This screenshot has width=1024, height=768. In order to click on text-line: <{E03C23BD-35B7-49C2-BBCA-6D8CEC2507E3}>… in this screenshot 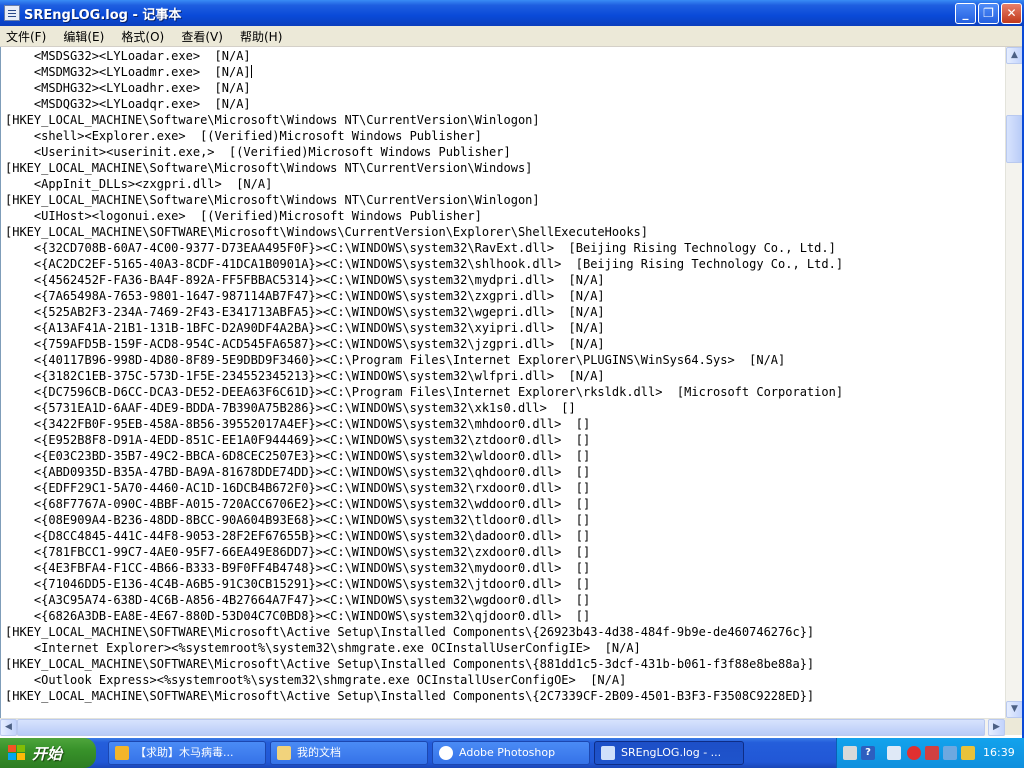, I will do `click(298, 456)`.